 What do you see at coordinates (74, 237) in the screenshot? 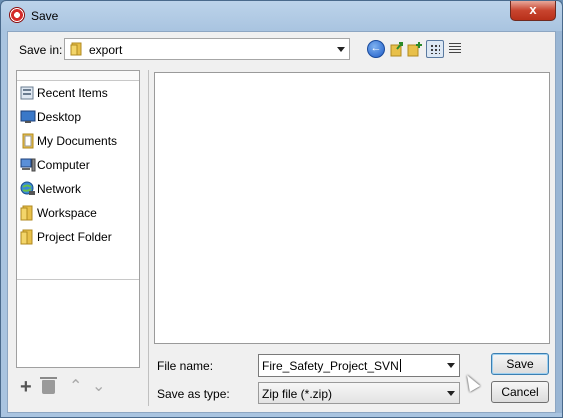
I see `place-label: Project Folder` at bounding box center [74, 237].